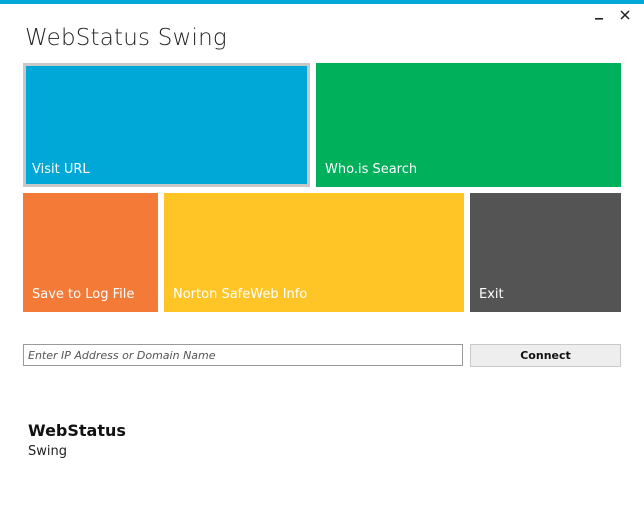  I want to click on norton-safeweb-tile: Norton SafeWeb Info, so click(314, 252).